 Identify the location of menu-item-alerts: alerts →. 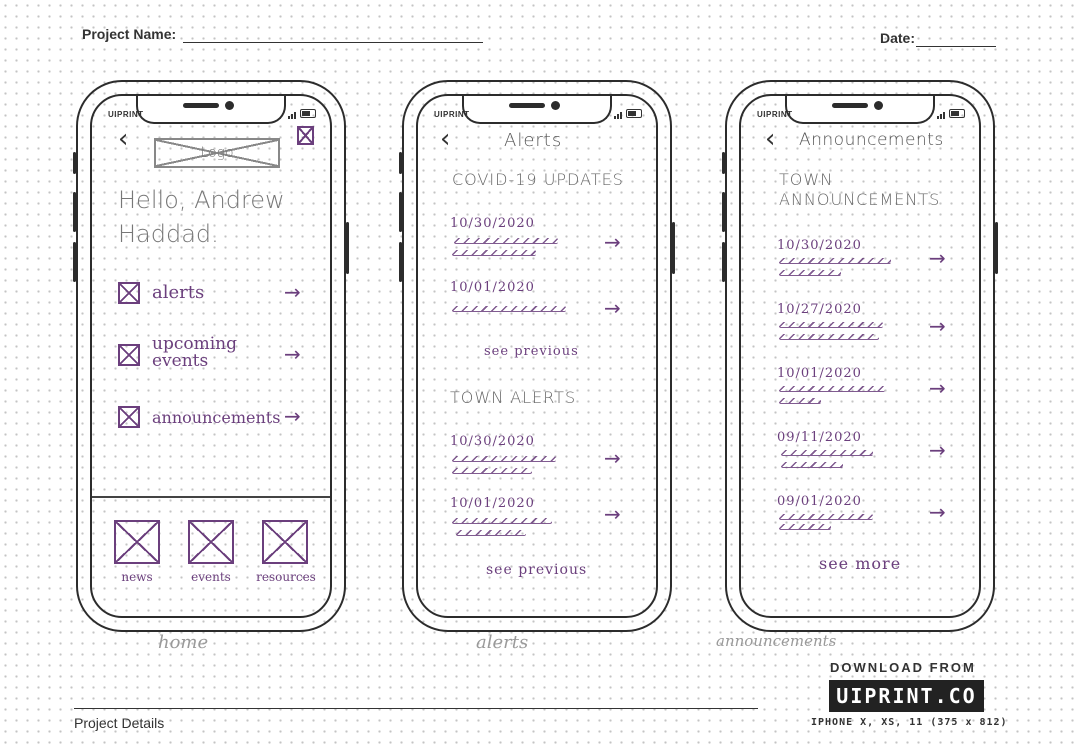
(218, 296).